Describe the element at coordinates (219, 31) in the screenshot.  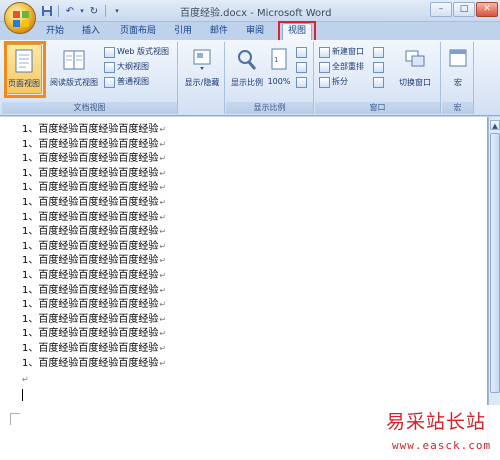
I see `tab-mailings: 邮件` at that location.